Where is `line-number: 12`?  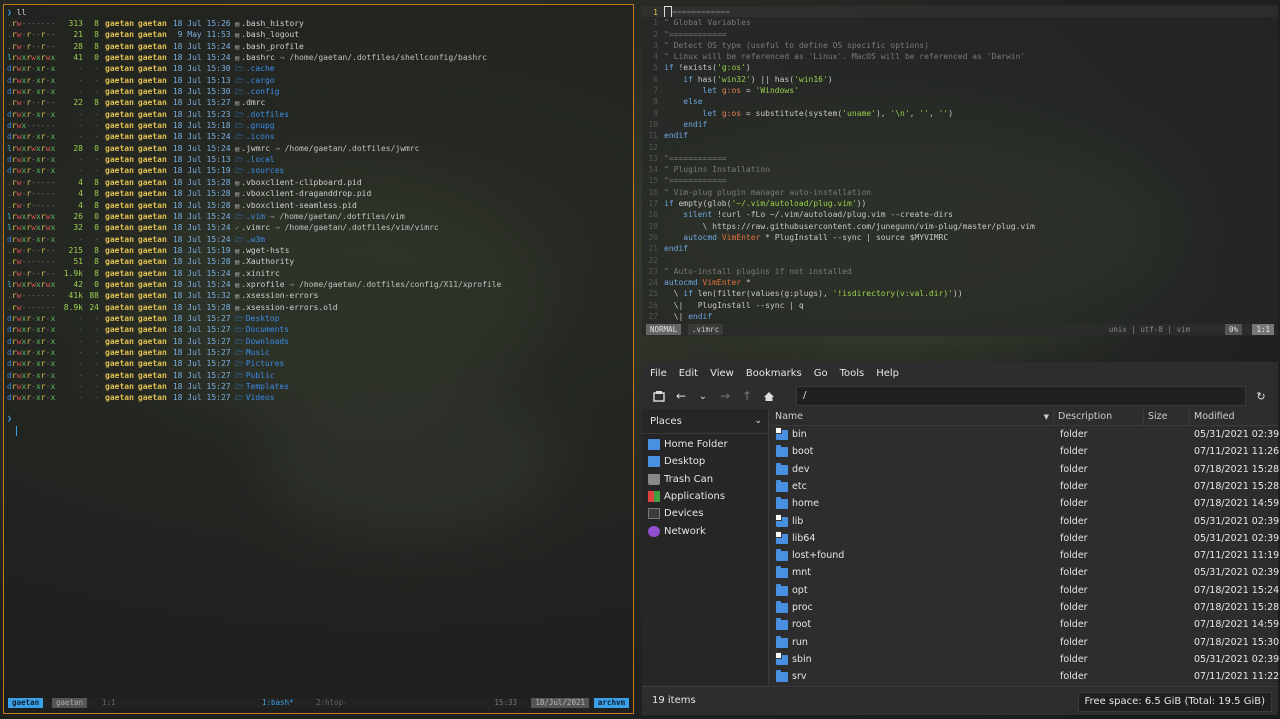
line-number: 12 is located at coordinates (653, 147).